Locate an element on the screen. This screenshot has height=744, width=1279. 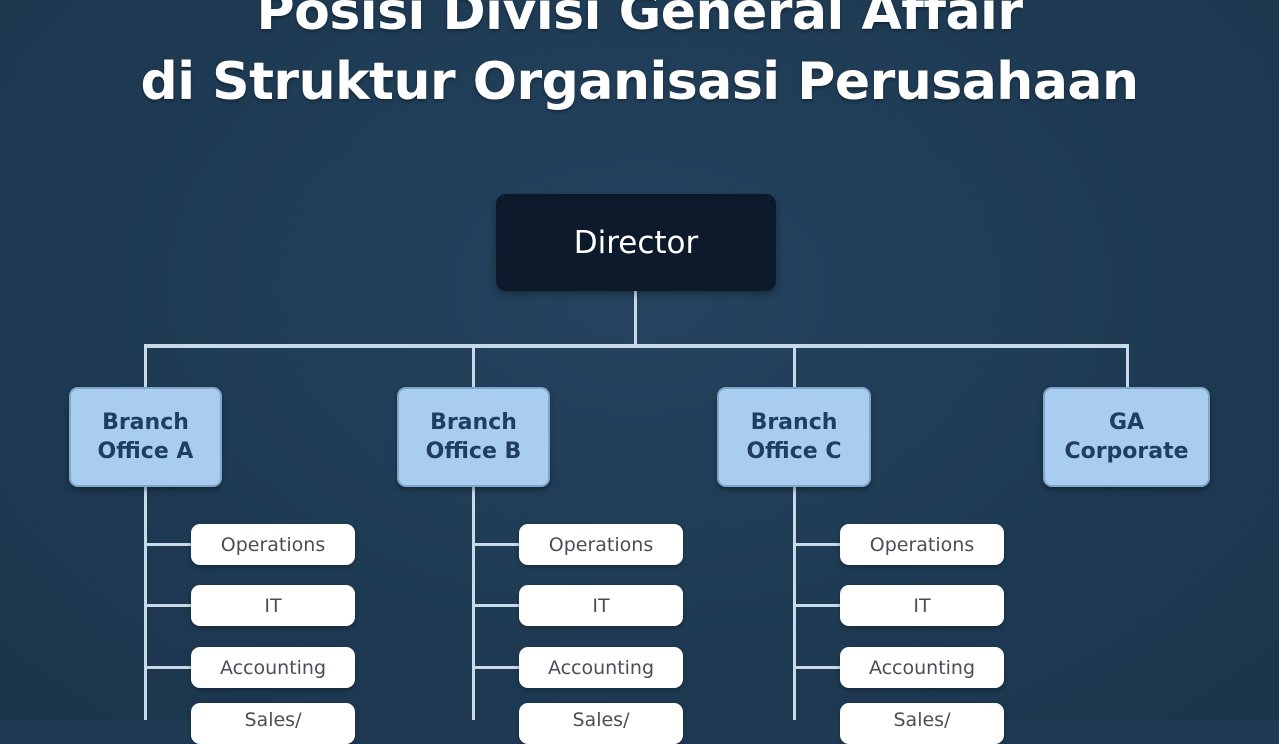
connector-horizontal-bus is located at coordinates (636, 346).